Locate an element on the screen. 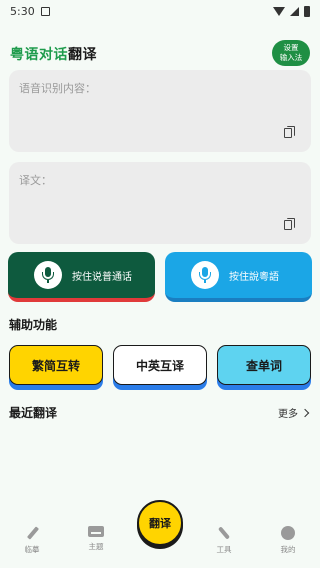  wifi-icon is located at coordinates (279, 11).